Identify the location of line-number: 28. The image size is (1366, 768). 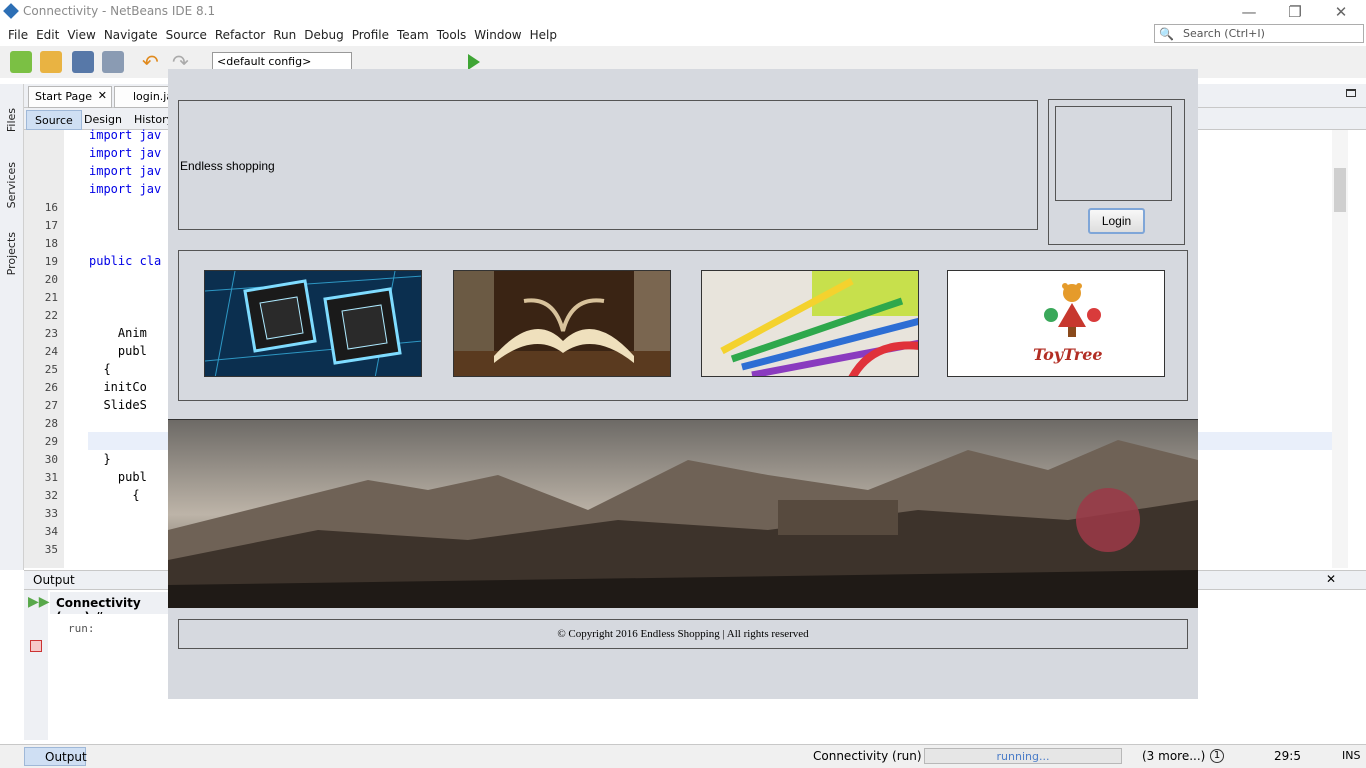
(51, 423).